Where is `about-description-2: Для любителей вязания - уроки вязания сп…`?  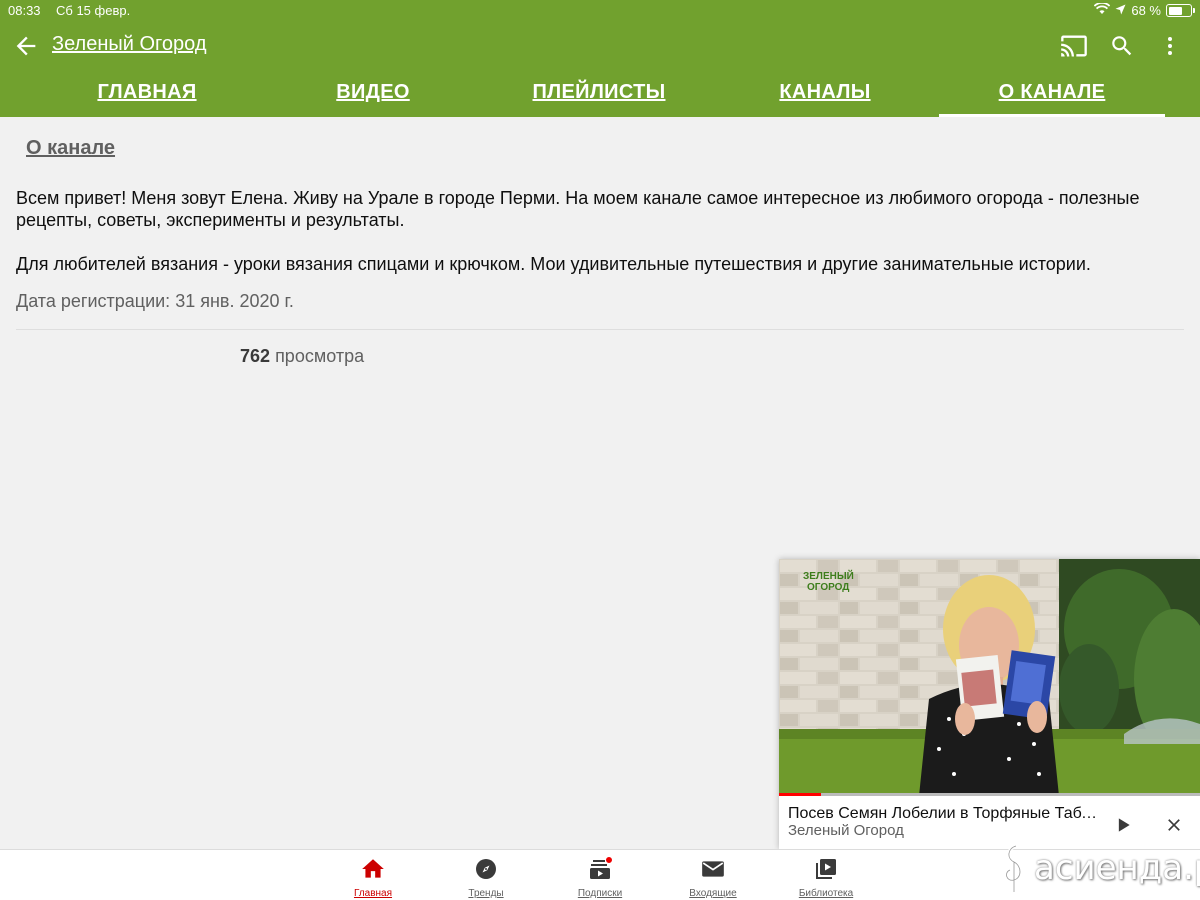 about-description-2: Для любителей вязания - уроки вязания сп… is located at coordinates (553, 264).